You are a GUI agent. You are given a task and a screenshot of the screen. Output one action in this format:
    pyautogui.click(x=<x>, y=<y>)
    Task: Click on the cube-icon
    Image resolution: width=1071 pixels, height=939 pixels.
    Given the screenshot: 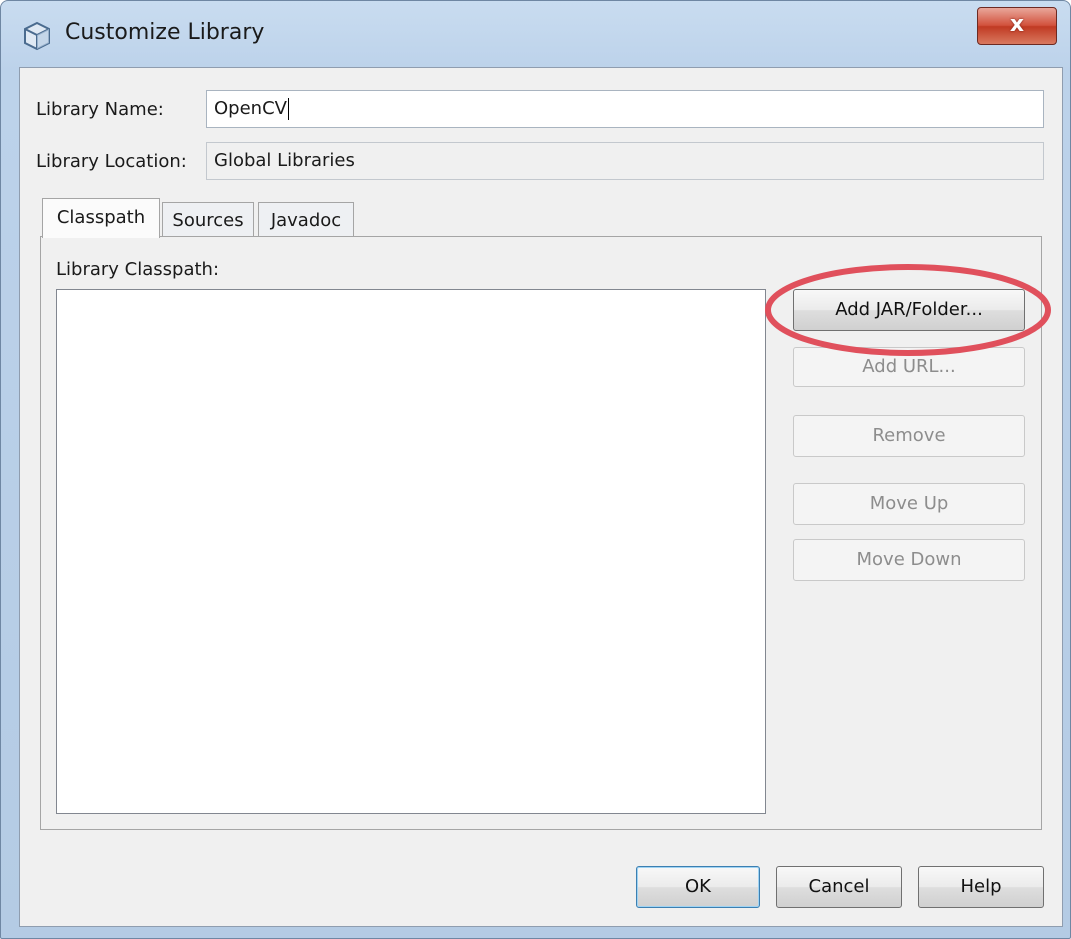 What is the action you would take?
    pyautogui.click(x=37, y=36)
    